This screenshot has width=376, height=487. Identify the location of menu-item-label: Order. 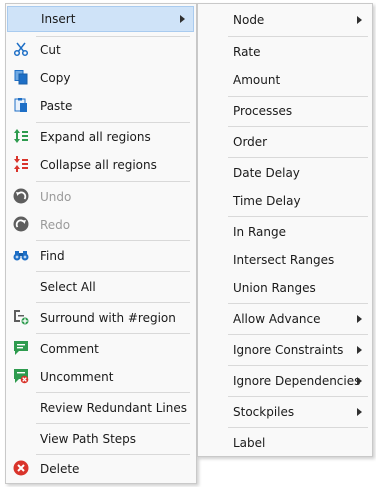
(250, 142).